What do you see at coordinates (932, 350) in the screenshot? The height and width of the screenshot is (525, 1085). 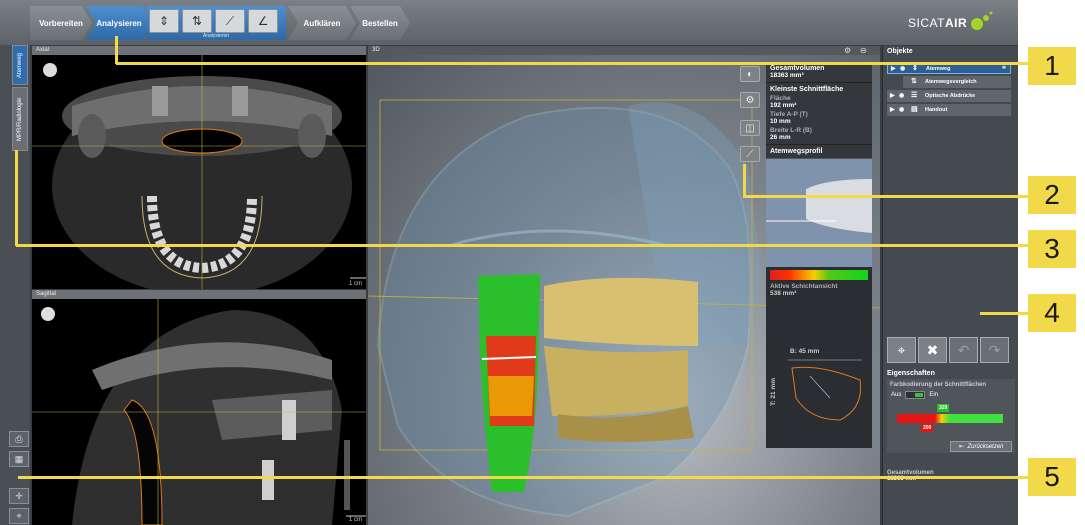 I see `delete-object-button: ✖` at bounding box center [932, 350].